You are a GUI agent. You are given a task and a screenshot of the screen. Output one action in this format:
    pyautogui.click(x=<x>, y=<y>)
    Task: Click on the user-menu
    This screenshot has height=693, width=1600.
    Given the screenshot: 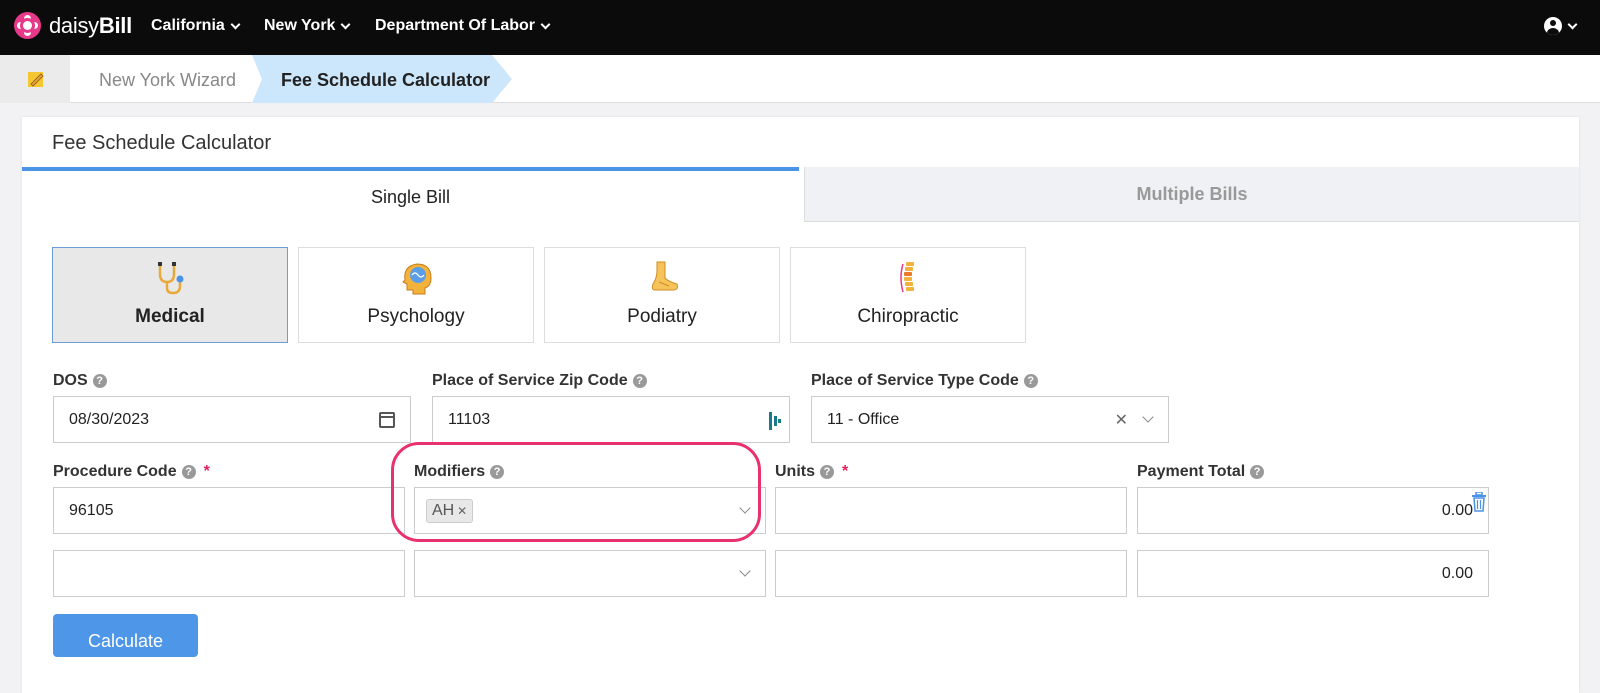 What is the action you would take?
    pyautogui.click(x=1561, y=26)
    